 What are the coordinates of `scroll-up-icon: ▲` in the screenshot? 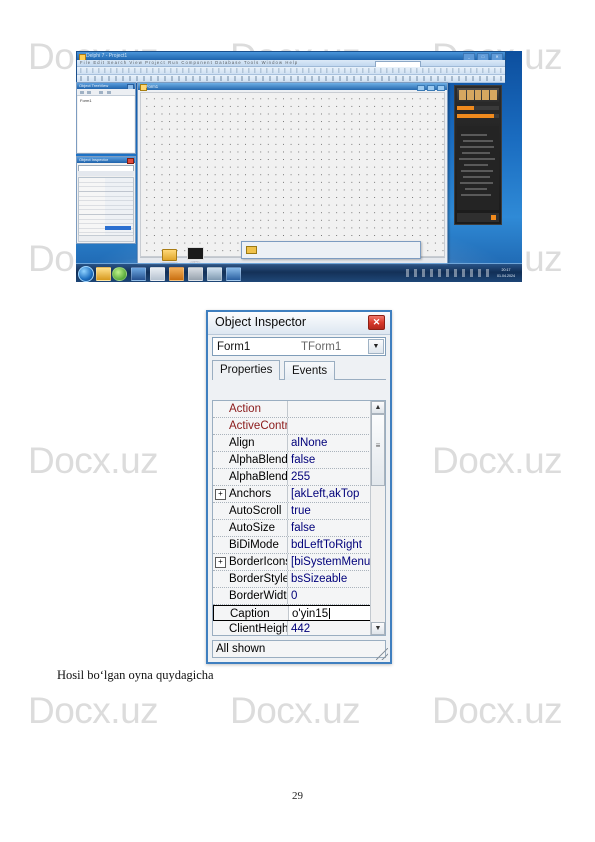 It's located at (378, 407).